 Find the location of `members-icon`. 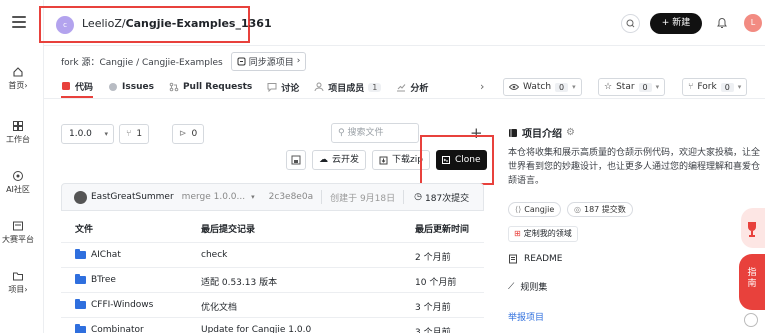

members-icon is located at coordinates (319, 87).